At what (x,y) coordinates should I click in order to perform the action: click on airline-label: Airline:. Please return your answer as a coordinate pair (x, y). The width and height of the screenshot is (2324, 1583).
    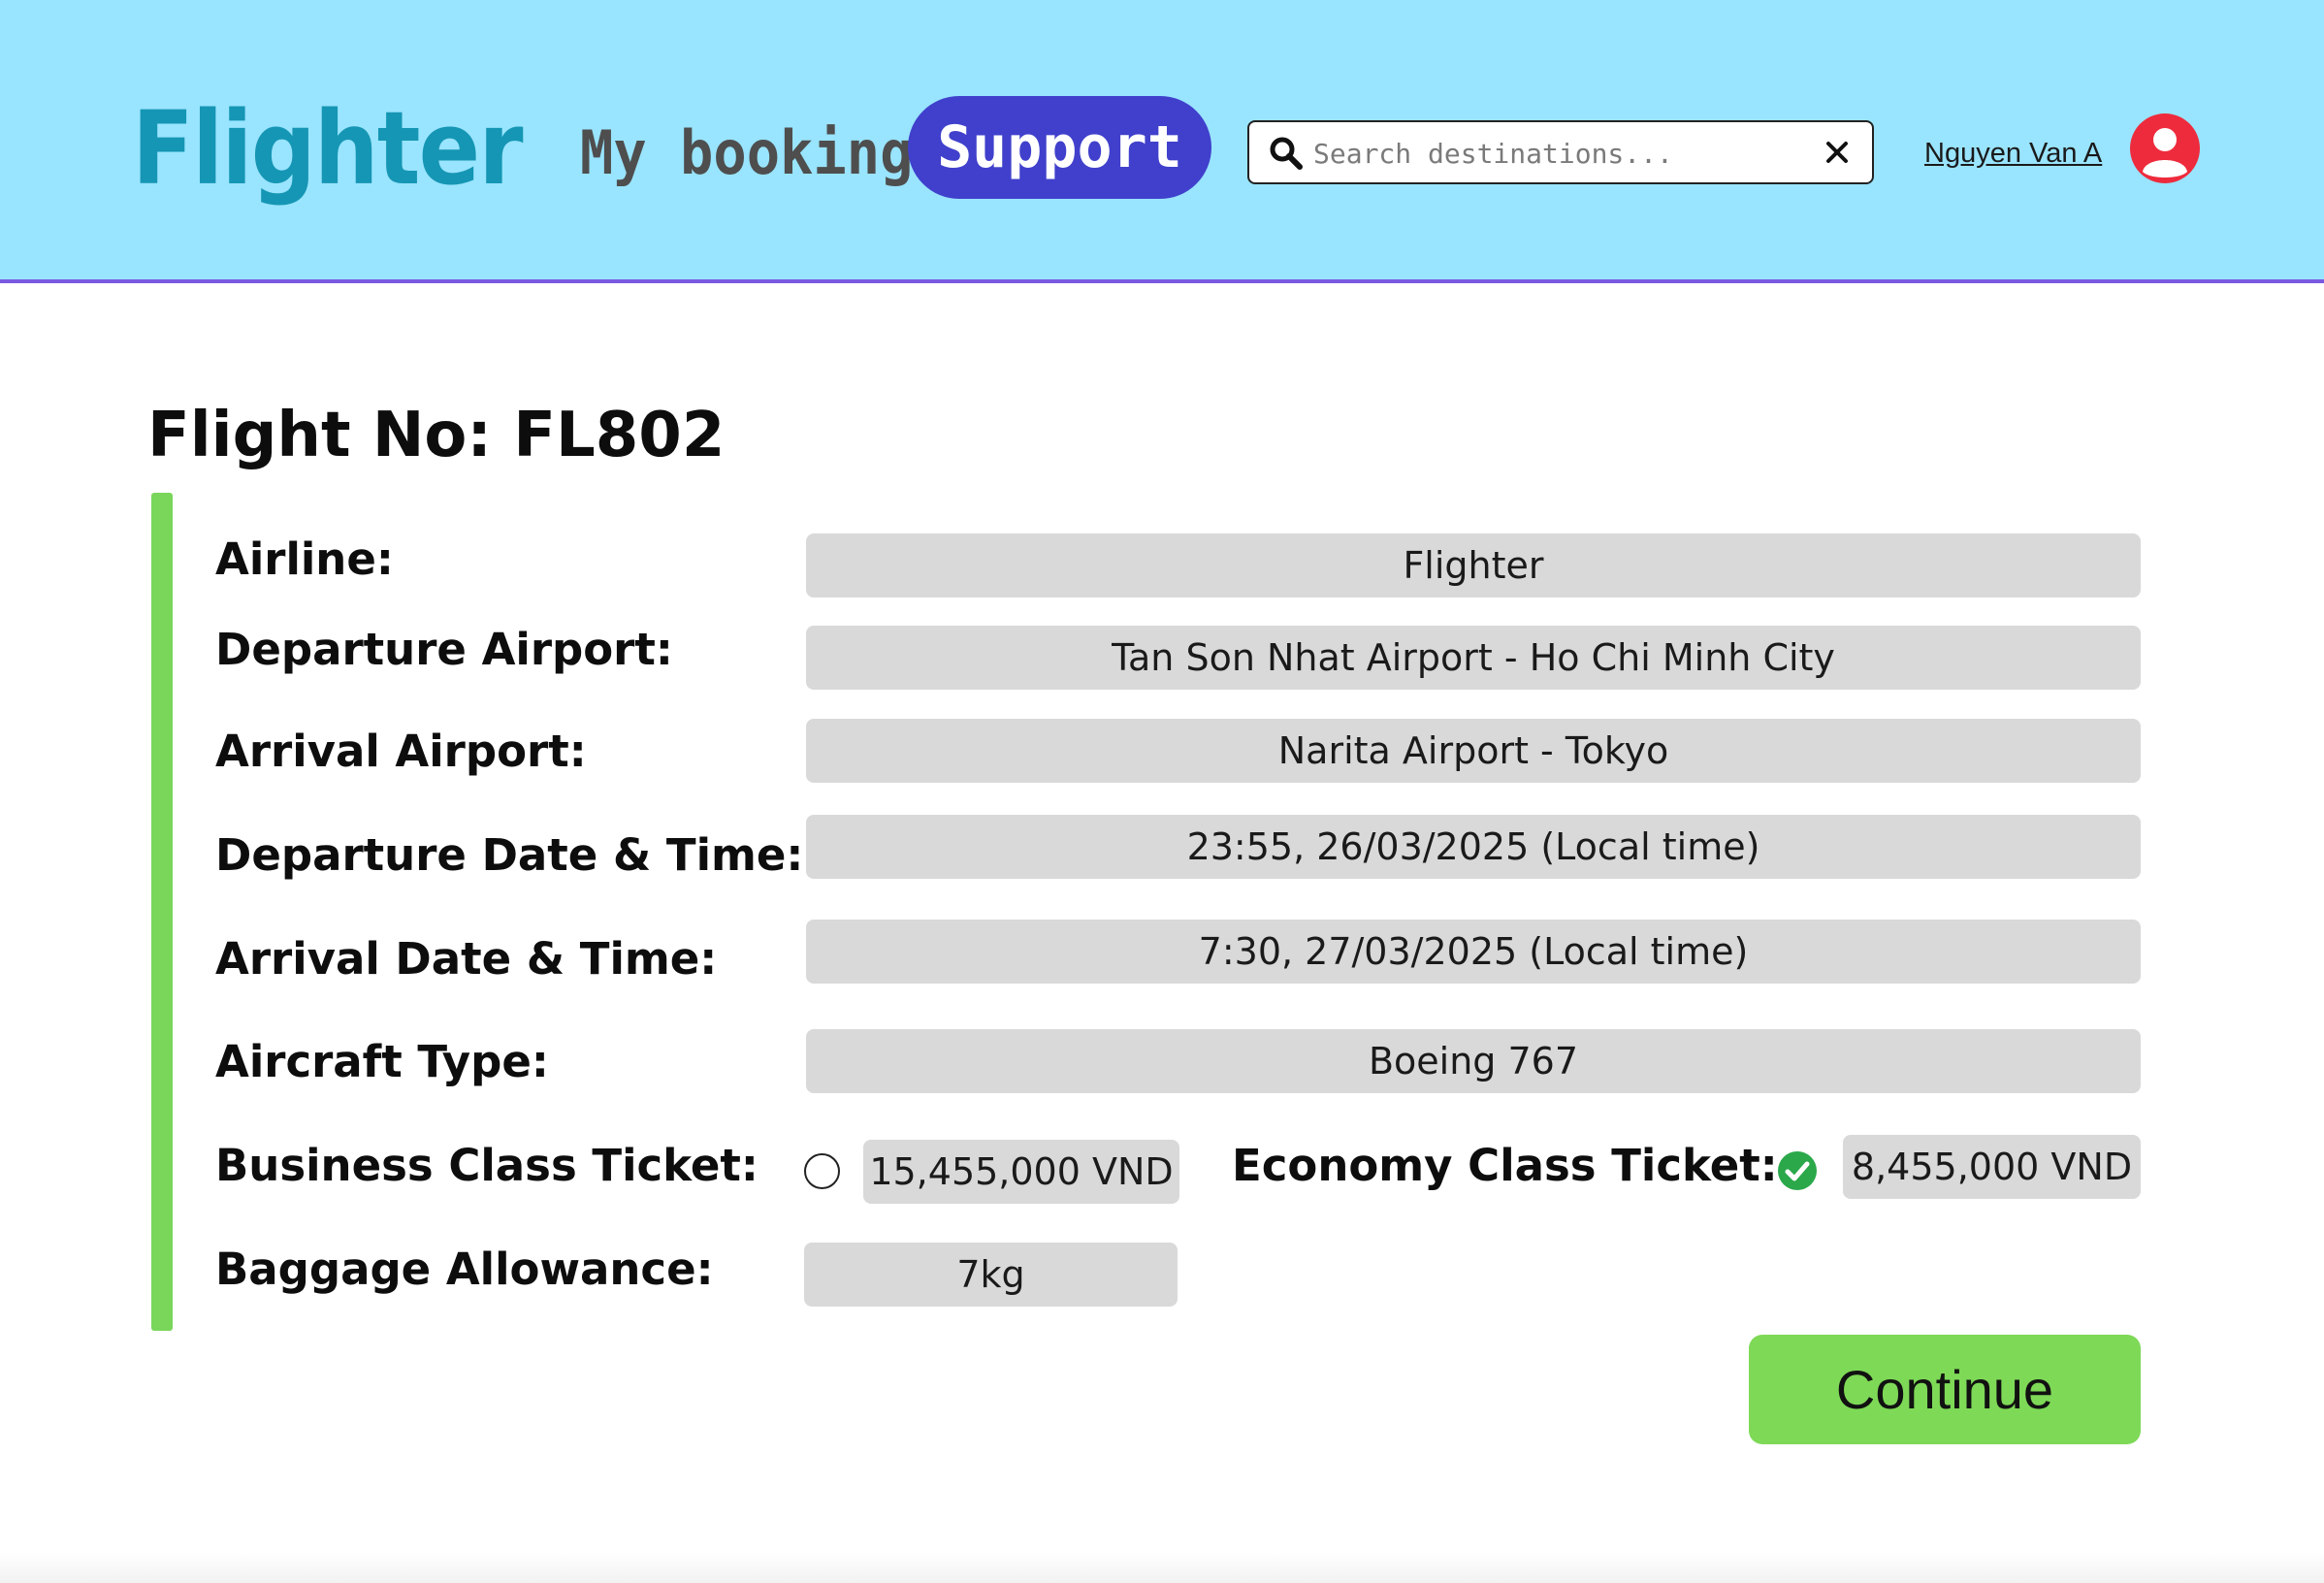
    Looking at the image, I should click on (304, 559).